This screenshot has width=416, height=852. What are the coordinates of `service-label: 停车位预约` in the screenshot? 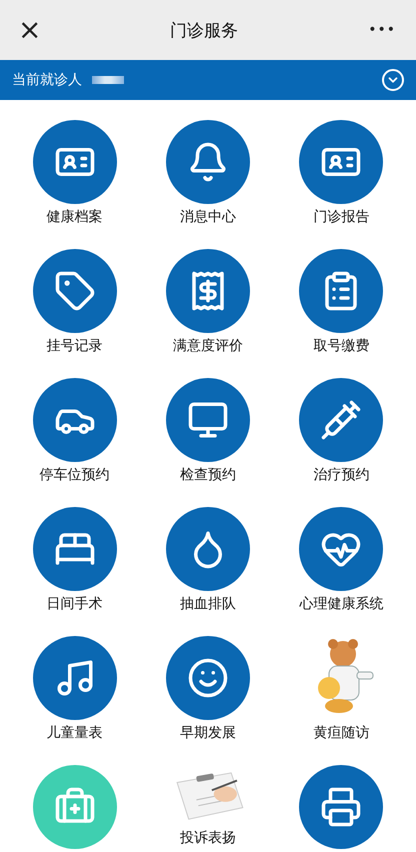 It's located at (75, 475).